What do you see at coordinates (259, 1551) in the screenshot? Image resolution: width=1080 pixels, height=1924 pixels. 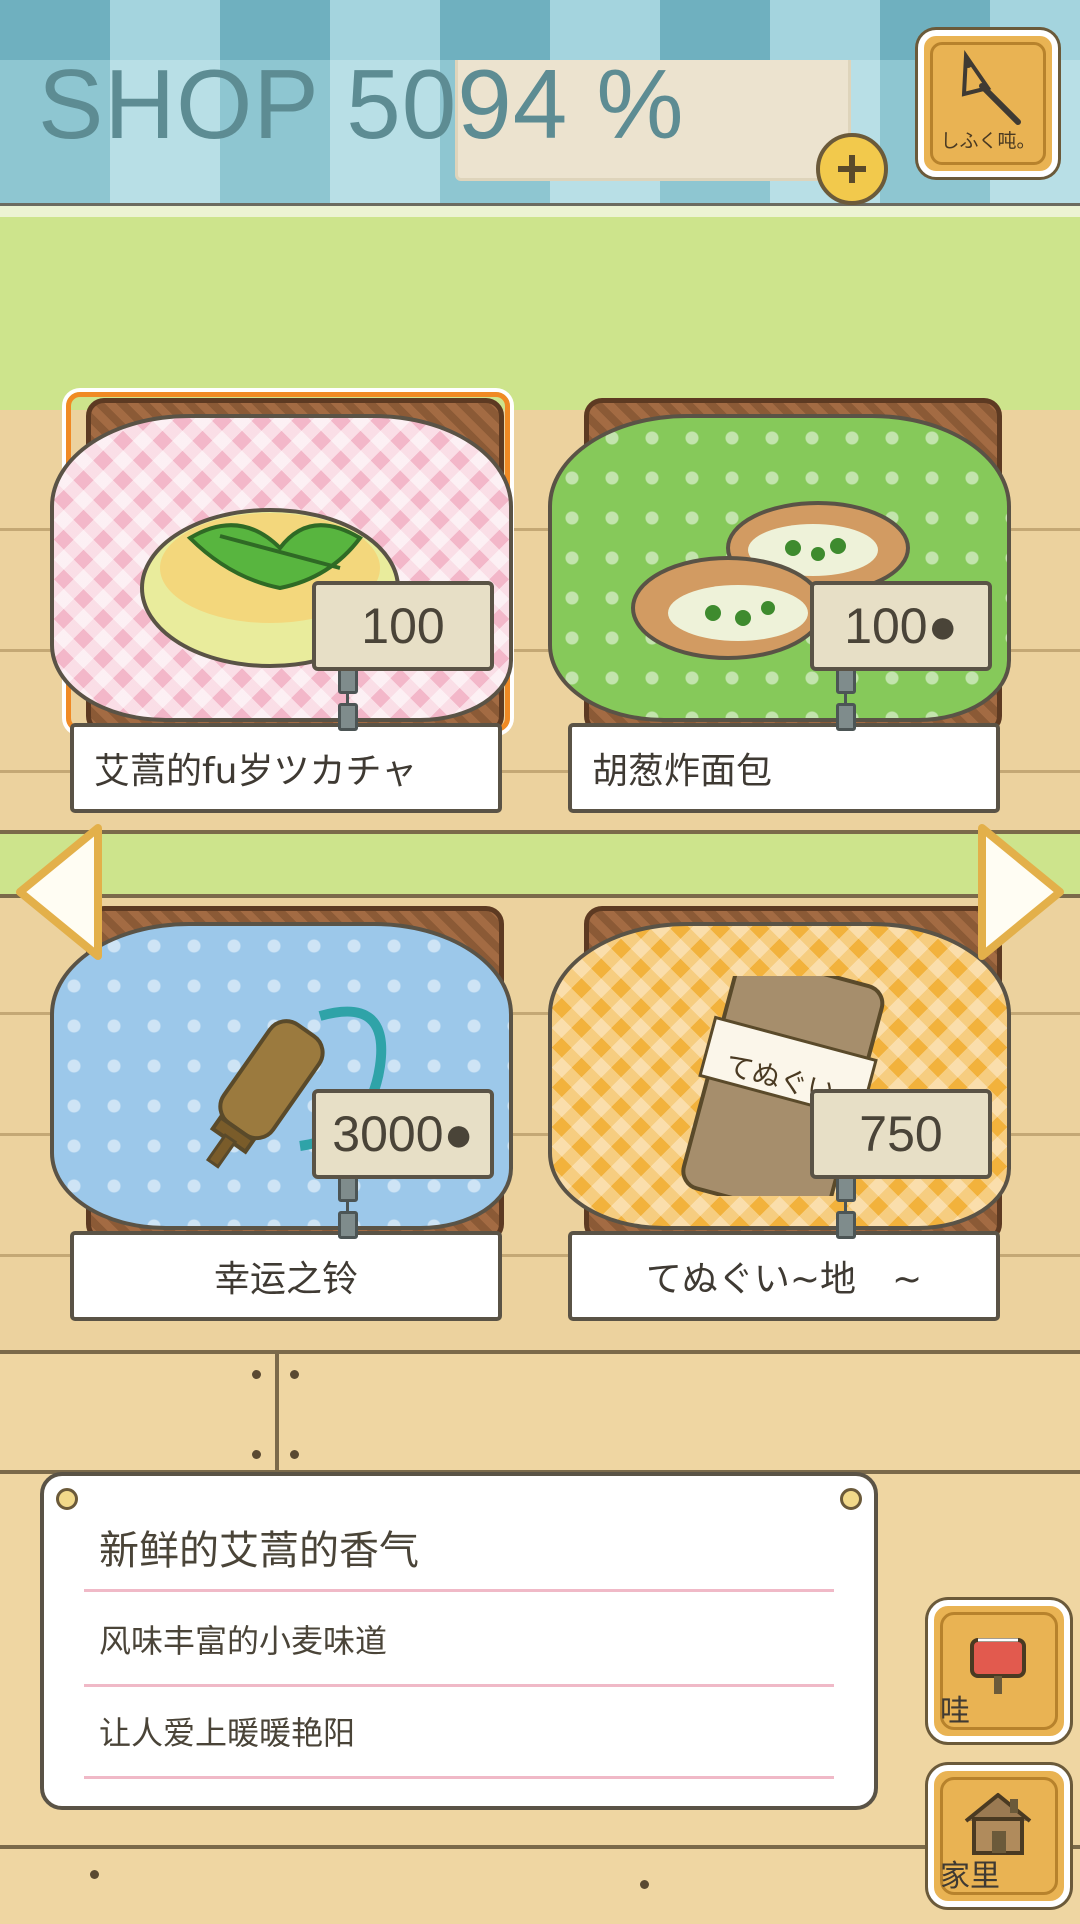 I see `description-title: 新鲜的艾蒿的香气` at bounding box center [259, 1551].